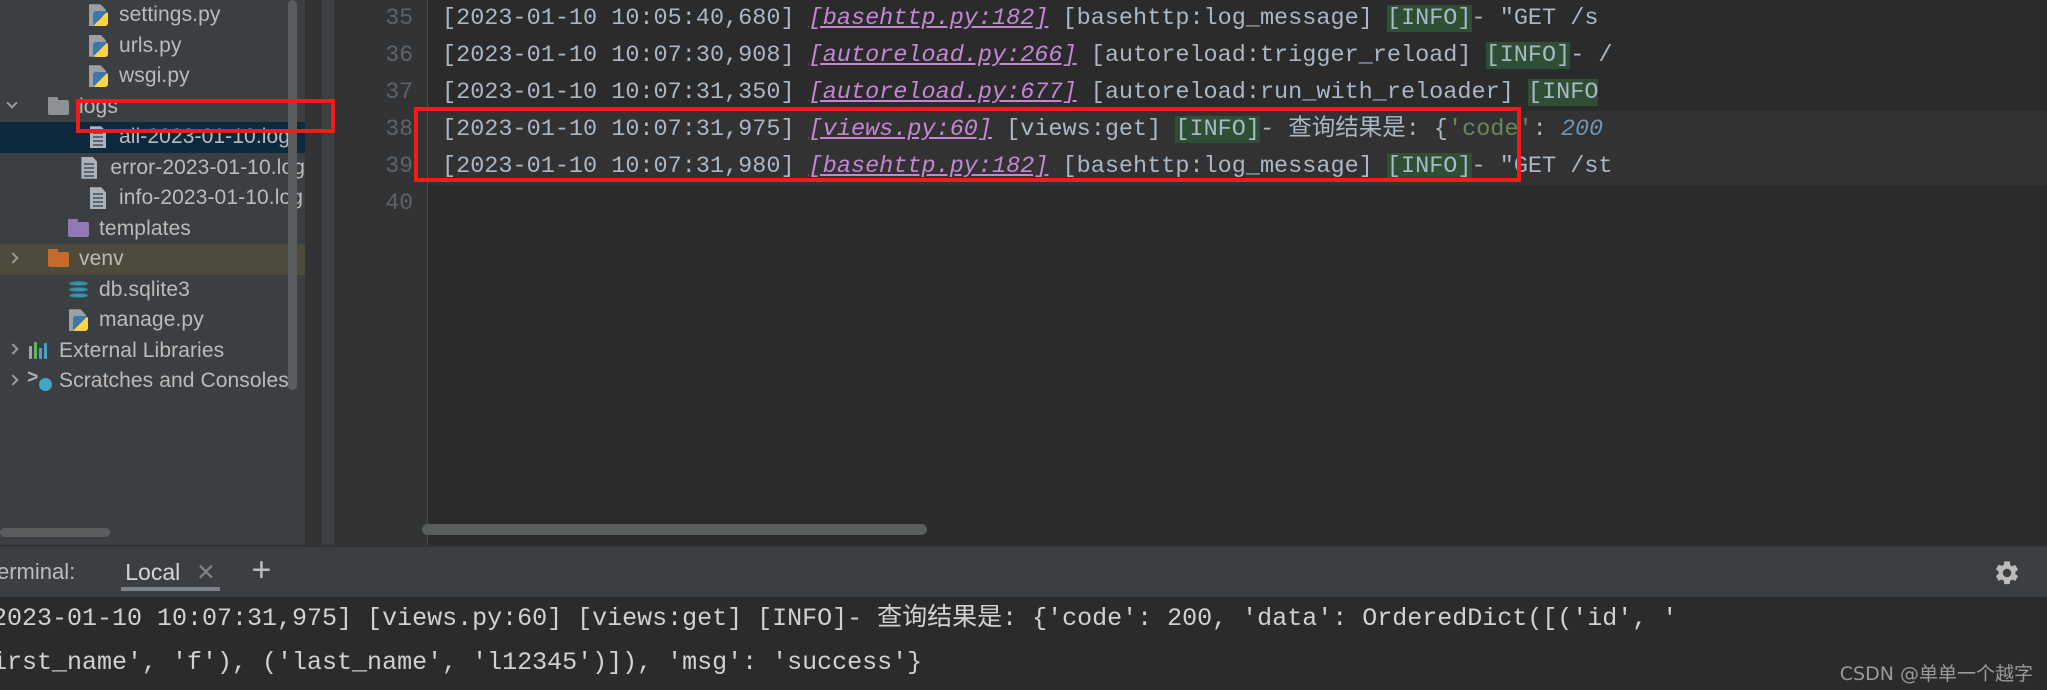 This screenshot has width=2047, height=690. I want to click on database-icon, so click(79, 290).